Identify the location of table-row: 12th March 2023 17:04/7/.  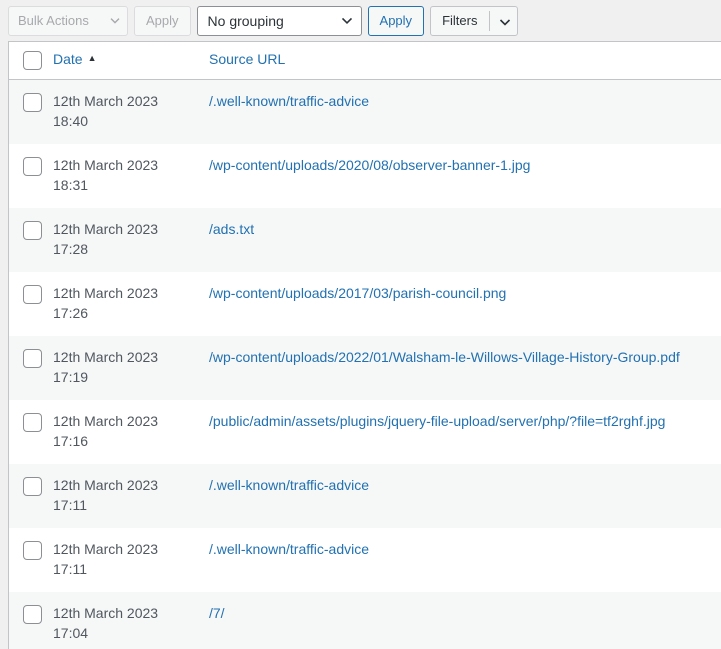
(365, 620).